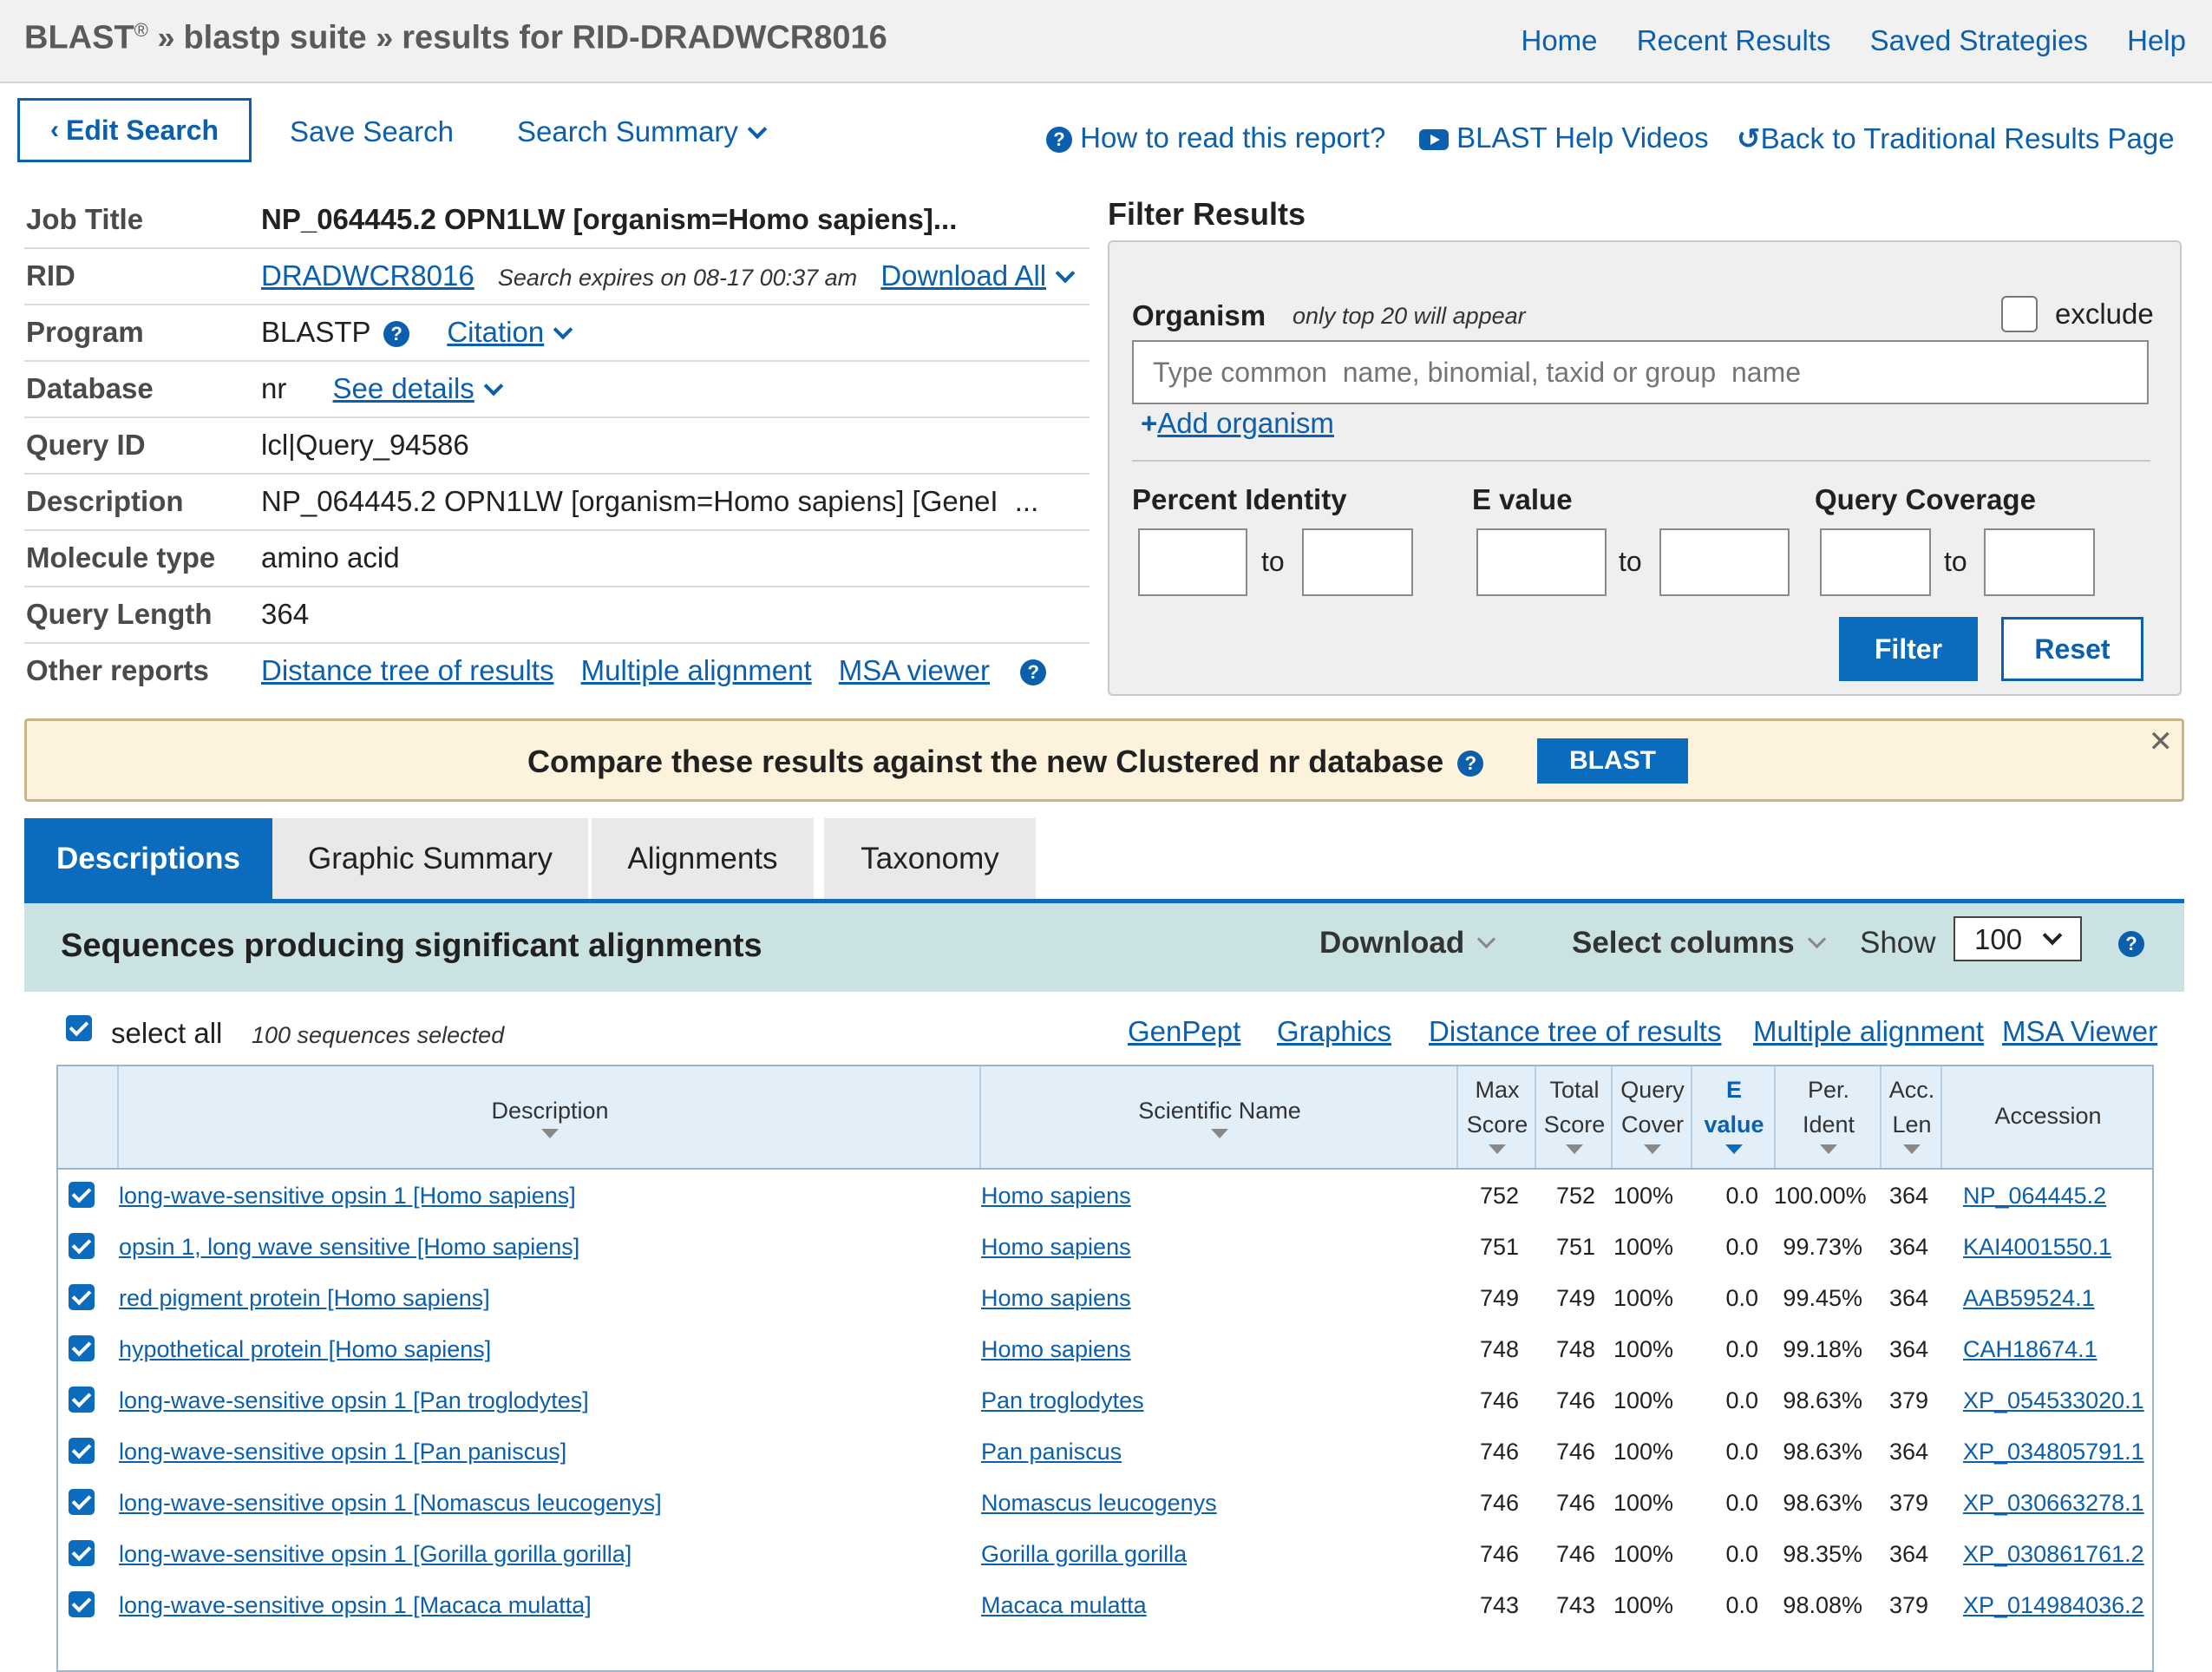  What do you see at coordinates (1909, 649) in the screenshot?
I see `filter-button: Filter` at bounding box center [1909, 649].